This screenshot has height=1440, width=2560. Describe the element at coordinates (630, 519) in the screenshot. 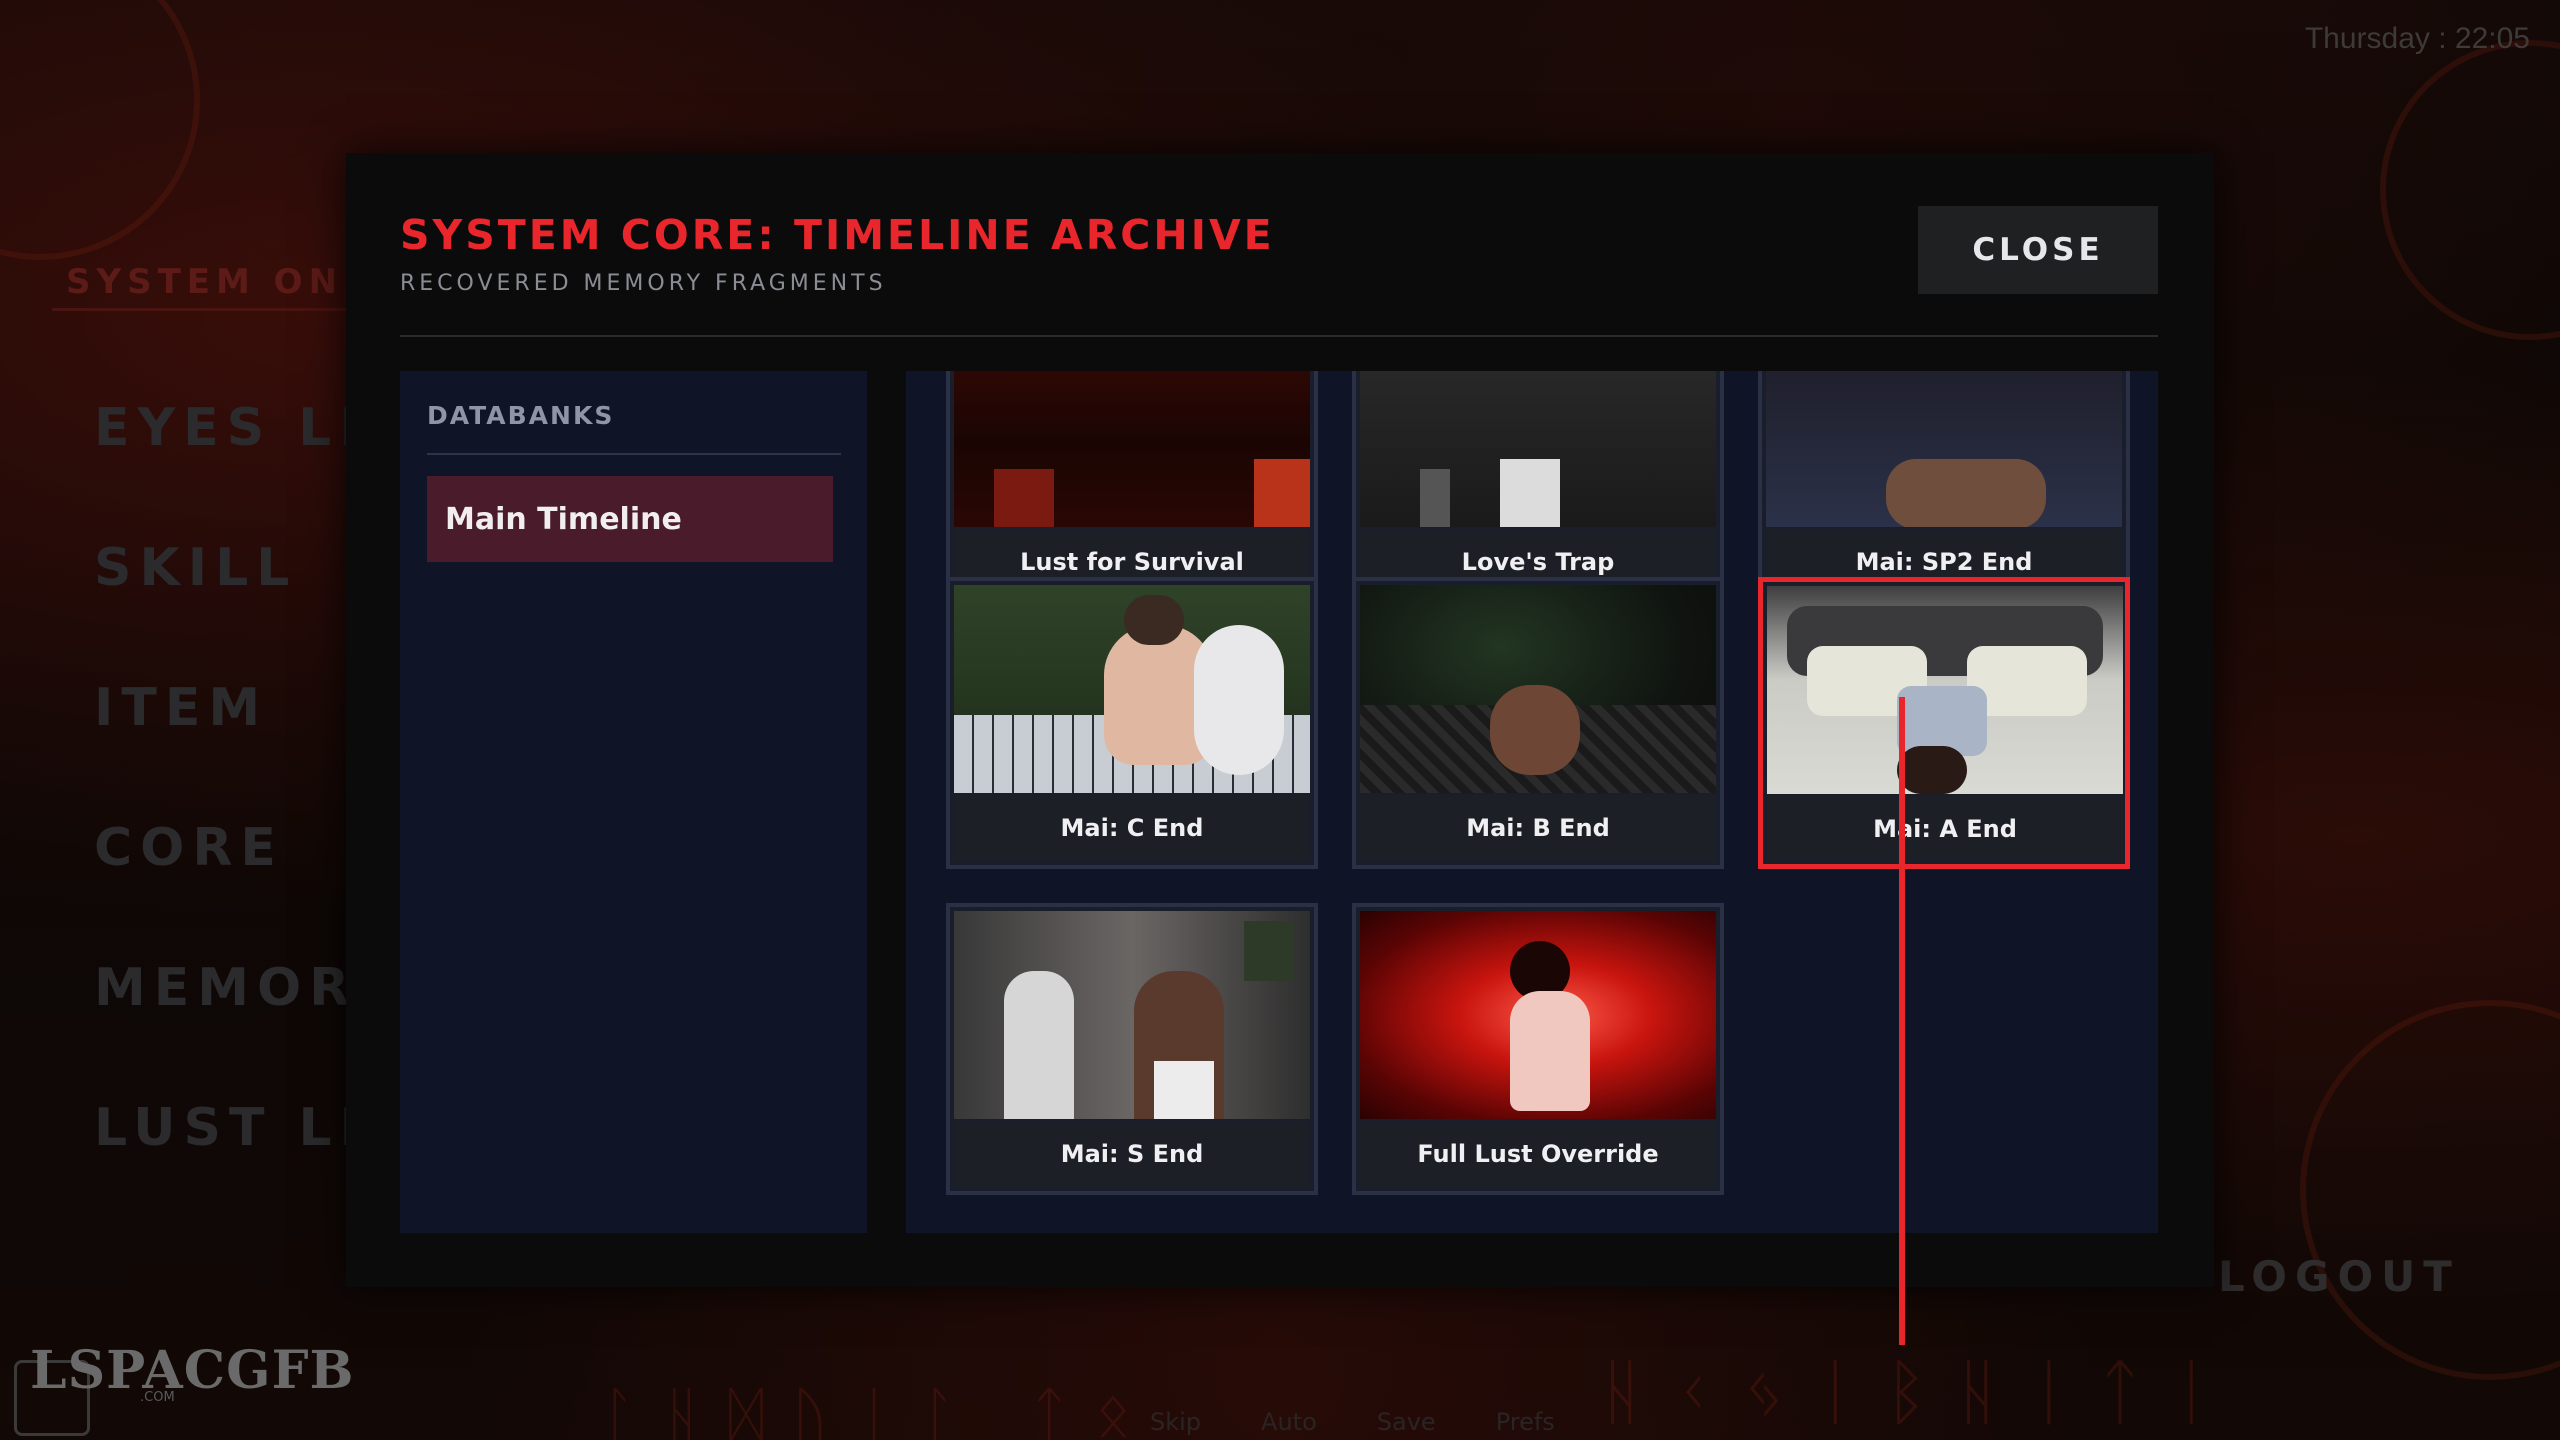

I see `databank-item-main-timeline: Main Timeline` at that location.